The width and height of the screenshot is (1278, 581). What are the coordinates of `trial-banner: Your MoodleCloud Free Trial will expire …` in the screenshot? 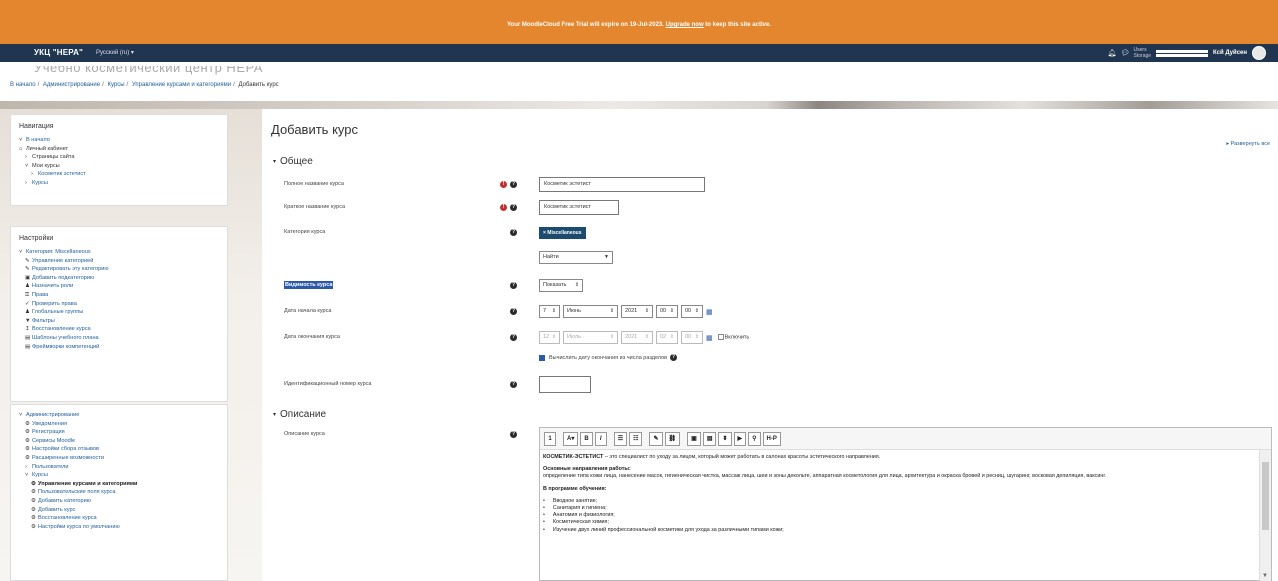 It's located at (639, 22).